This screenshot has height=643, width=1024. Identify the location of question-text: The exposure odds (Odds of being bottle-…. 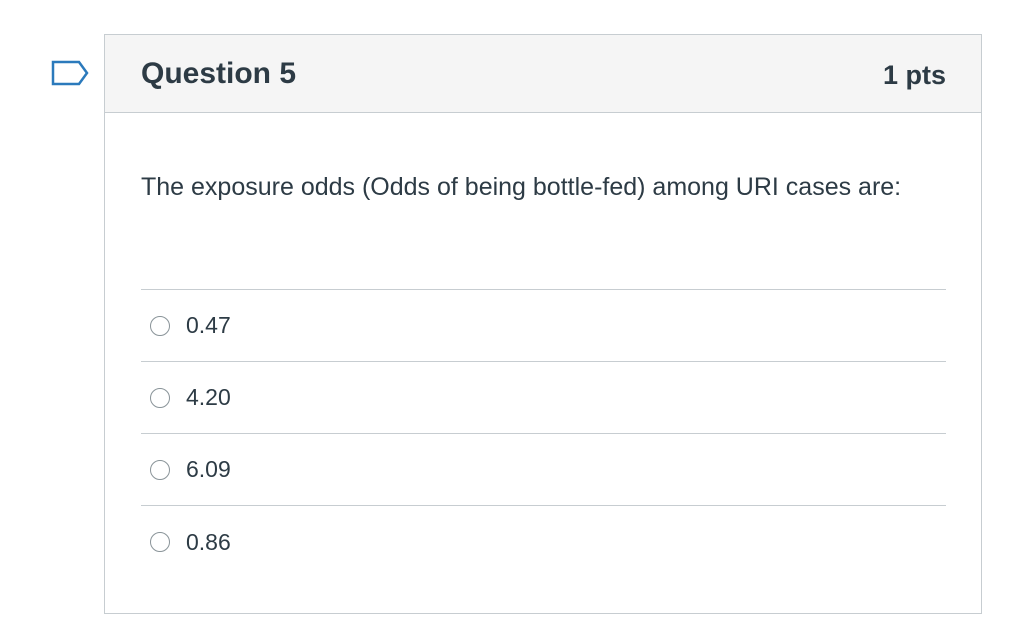
(521, 187).